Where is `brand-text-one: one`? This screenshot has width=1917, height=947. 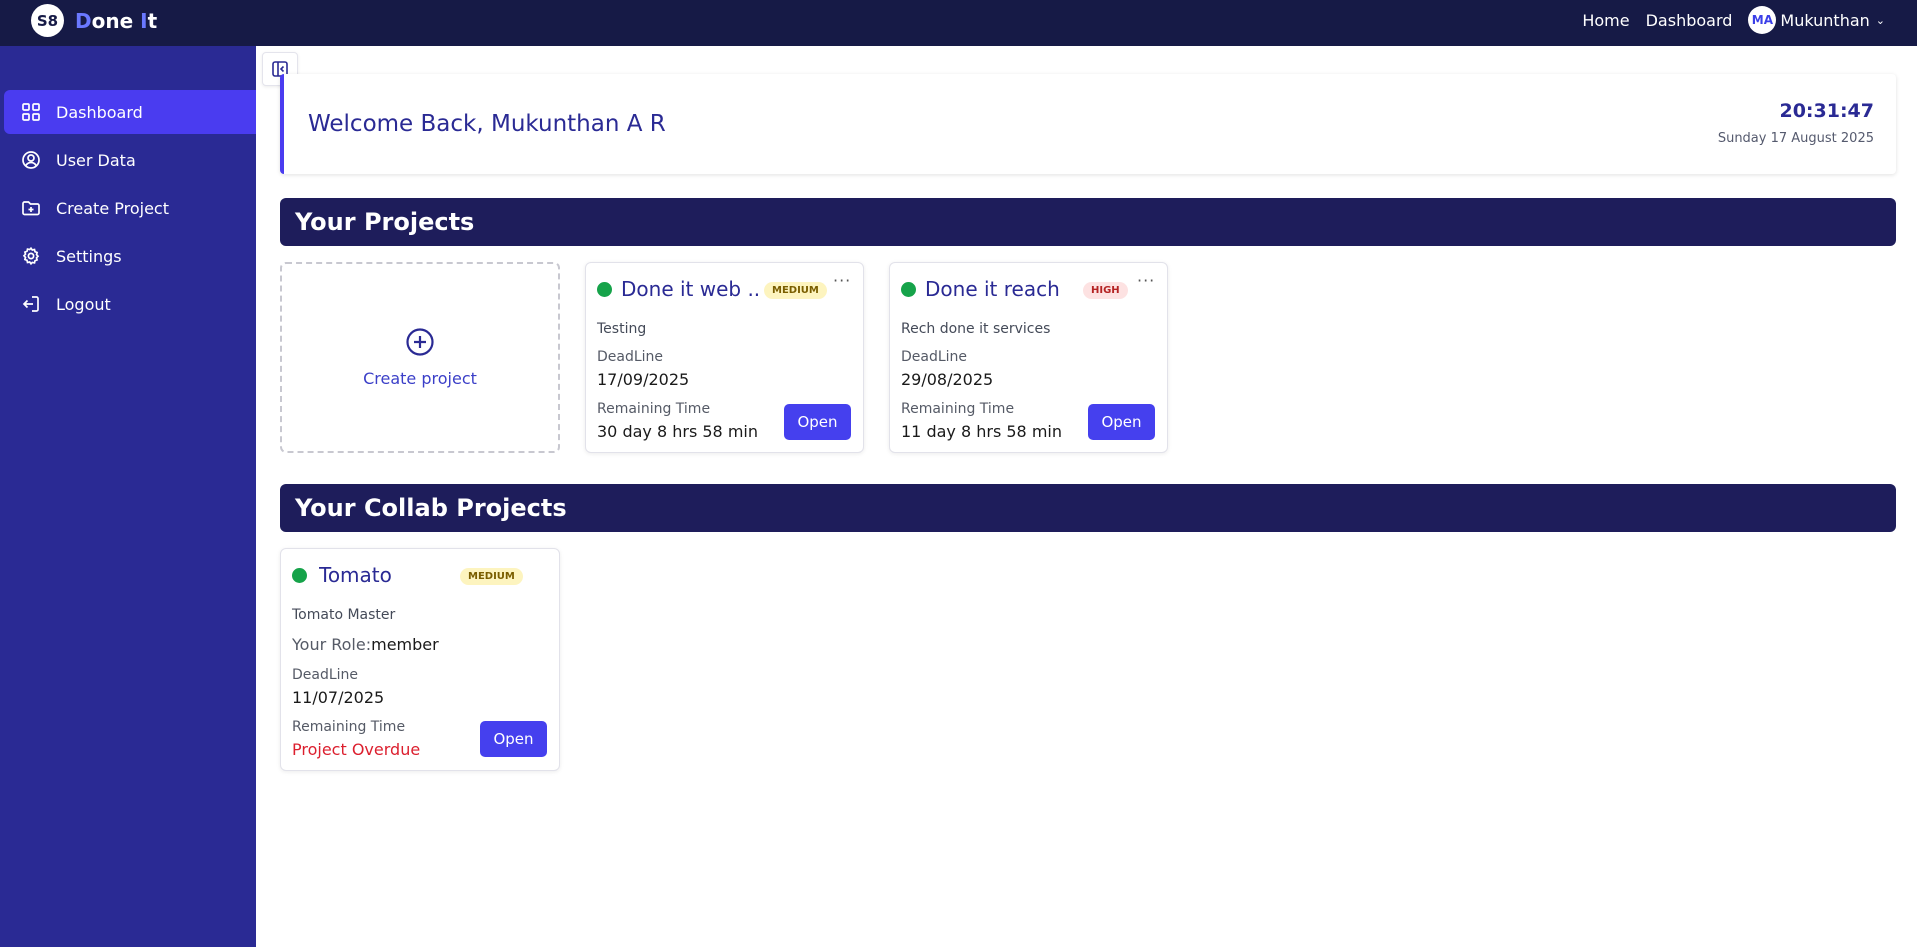
brand-text-one: one is located at coordinates (116, 21).